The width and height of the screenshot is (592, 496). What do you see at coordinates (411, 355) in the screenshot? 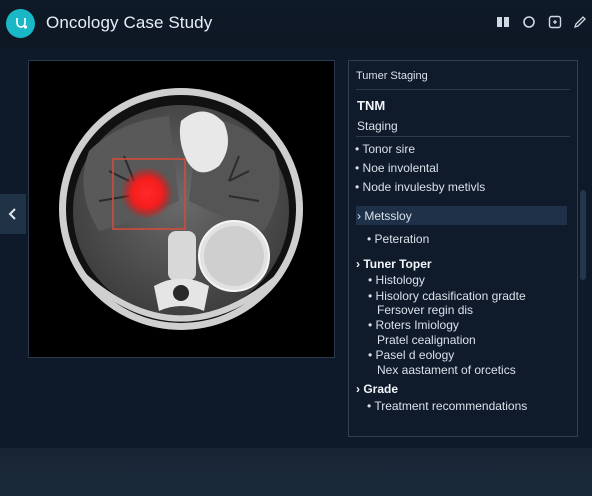
I see `list-item: • Pasel d eology` at bounding box center [411, 355].